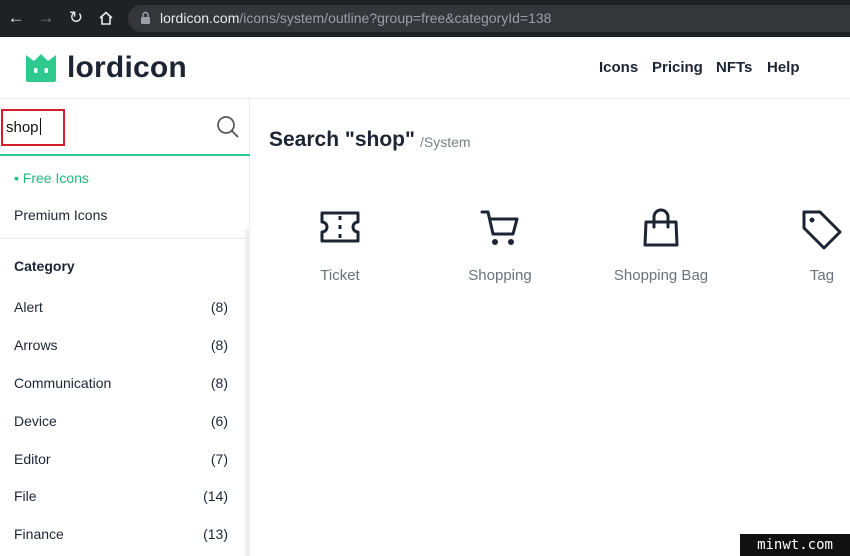 Image resolution: width=850 pixels, height=556 pixels. What do you see at coordinates (76, 18) in the screenshot?
I see `reload-icon: ↻` at bounding box center [76, 18].